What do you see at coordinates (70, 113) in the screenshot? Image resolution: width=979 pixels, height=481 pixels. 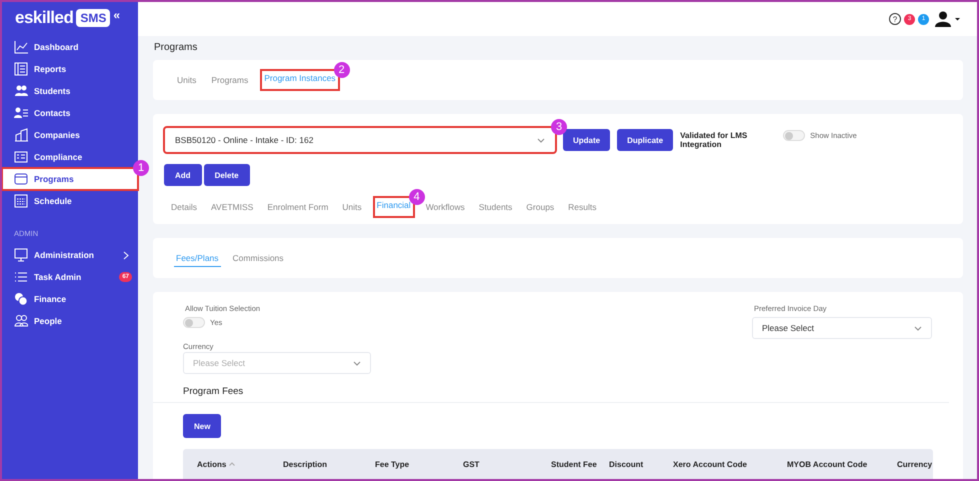 I see `nav-item: Contacts` at bounding box center [70, 113].